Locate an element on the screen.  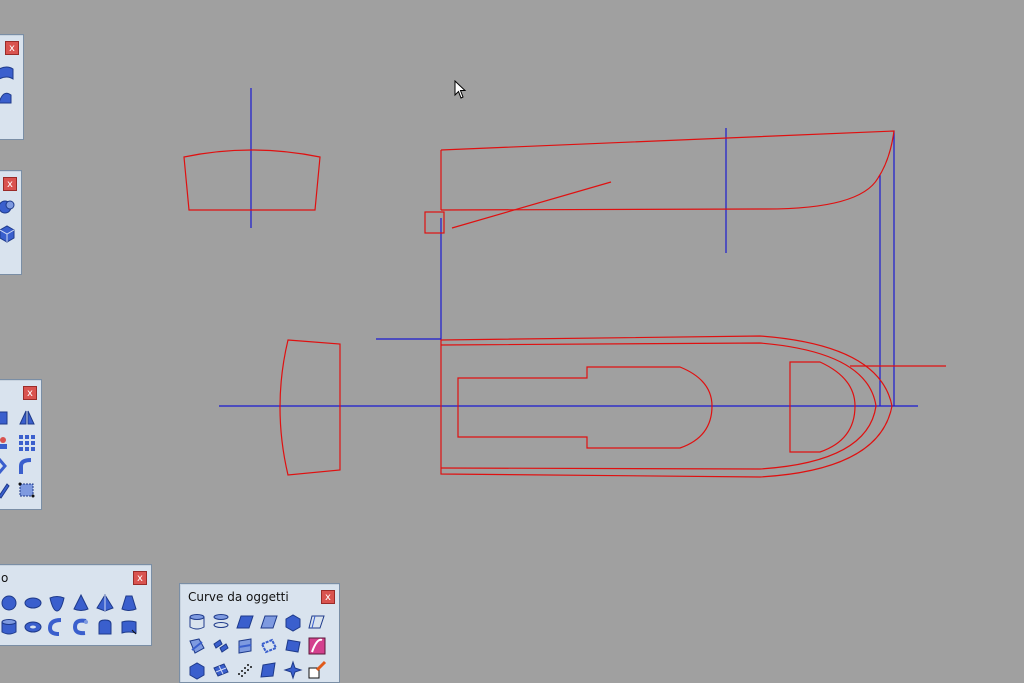
mouse-cursor-icon is located at coordinates (460, 89).